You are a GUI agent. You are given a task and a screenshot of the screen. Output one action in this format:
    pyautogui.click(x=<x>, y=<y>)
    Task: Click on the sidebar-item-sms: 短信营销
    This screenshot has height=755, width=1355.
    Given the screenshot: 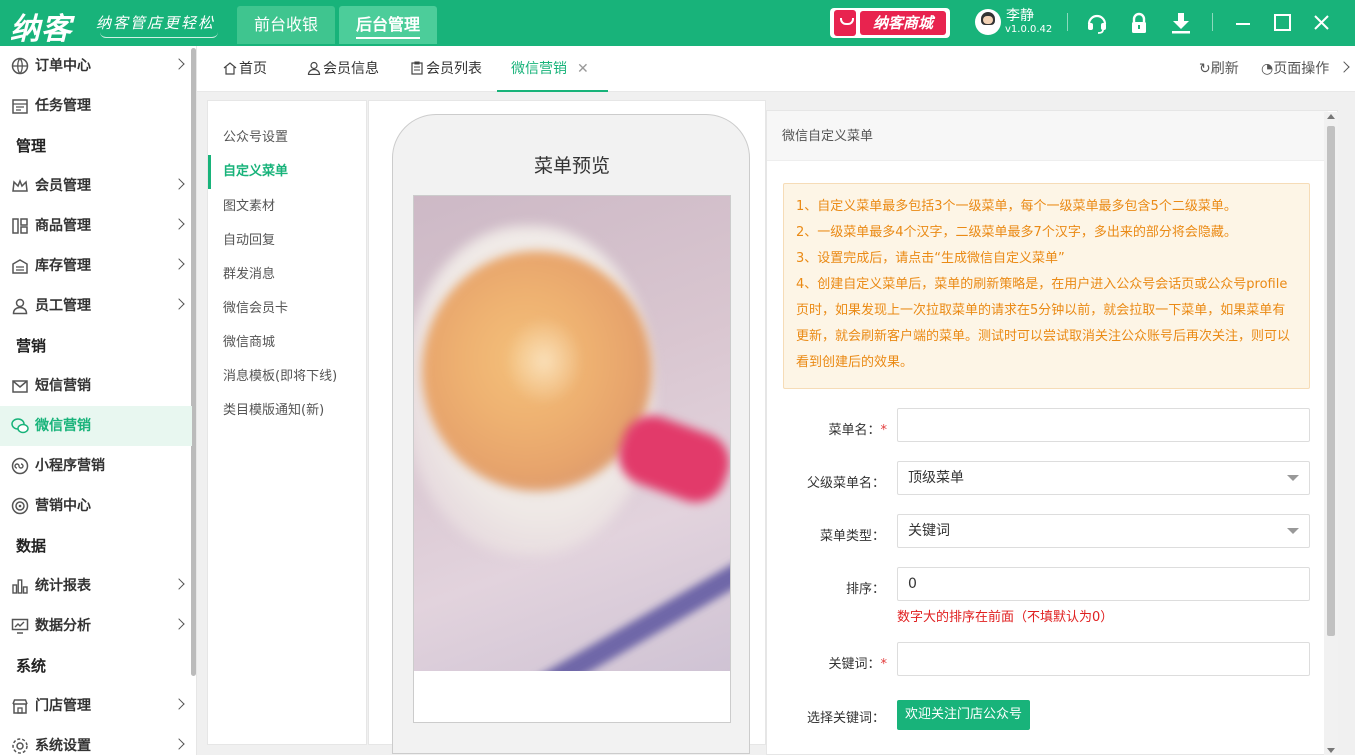 What is the action you would take?
    pyautogui.click(x=96, y=386)
    